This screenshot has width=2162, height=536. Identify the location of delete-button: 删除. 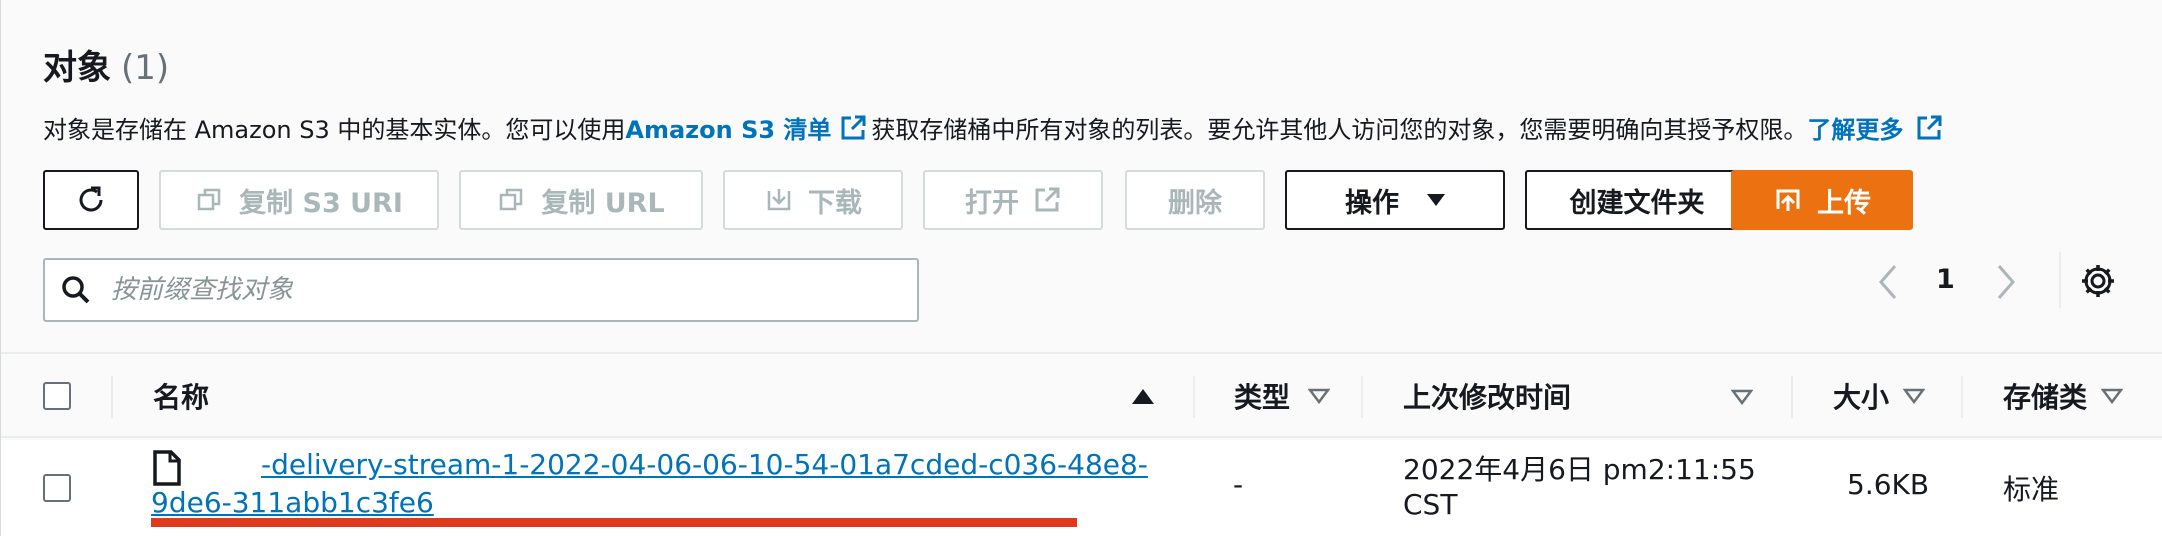
(1195, 200).